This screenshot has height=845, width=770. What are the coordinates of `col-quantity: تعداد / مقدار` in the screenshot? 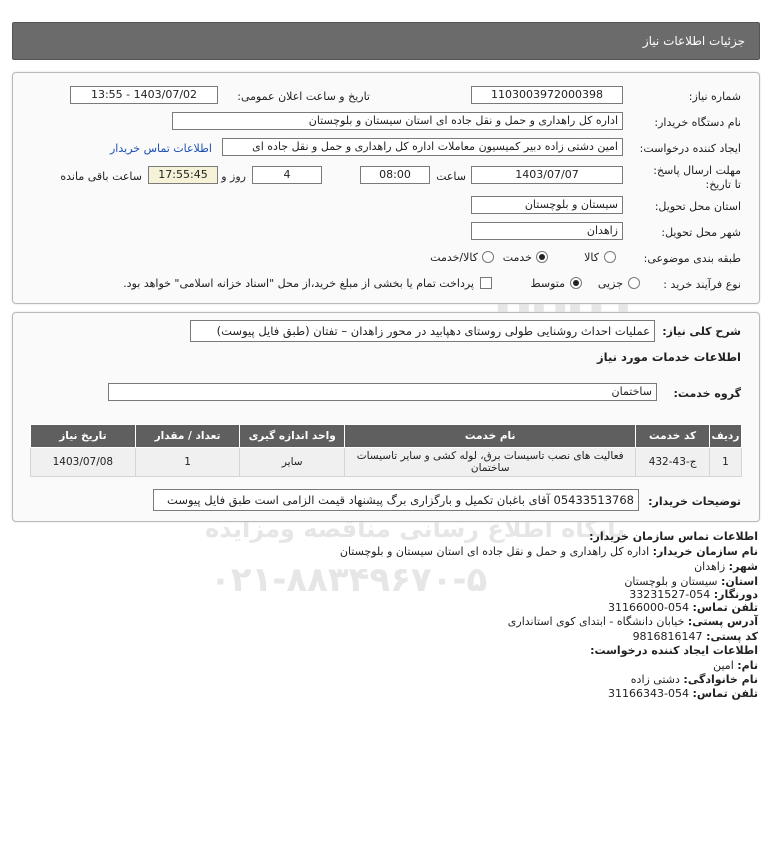 It's located at (187, 436).